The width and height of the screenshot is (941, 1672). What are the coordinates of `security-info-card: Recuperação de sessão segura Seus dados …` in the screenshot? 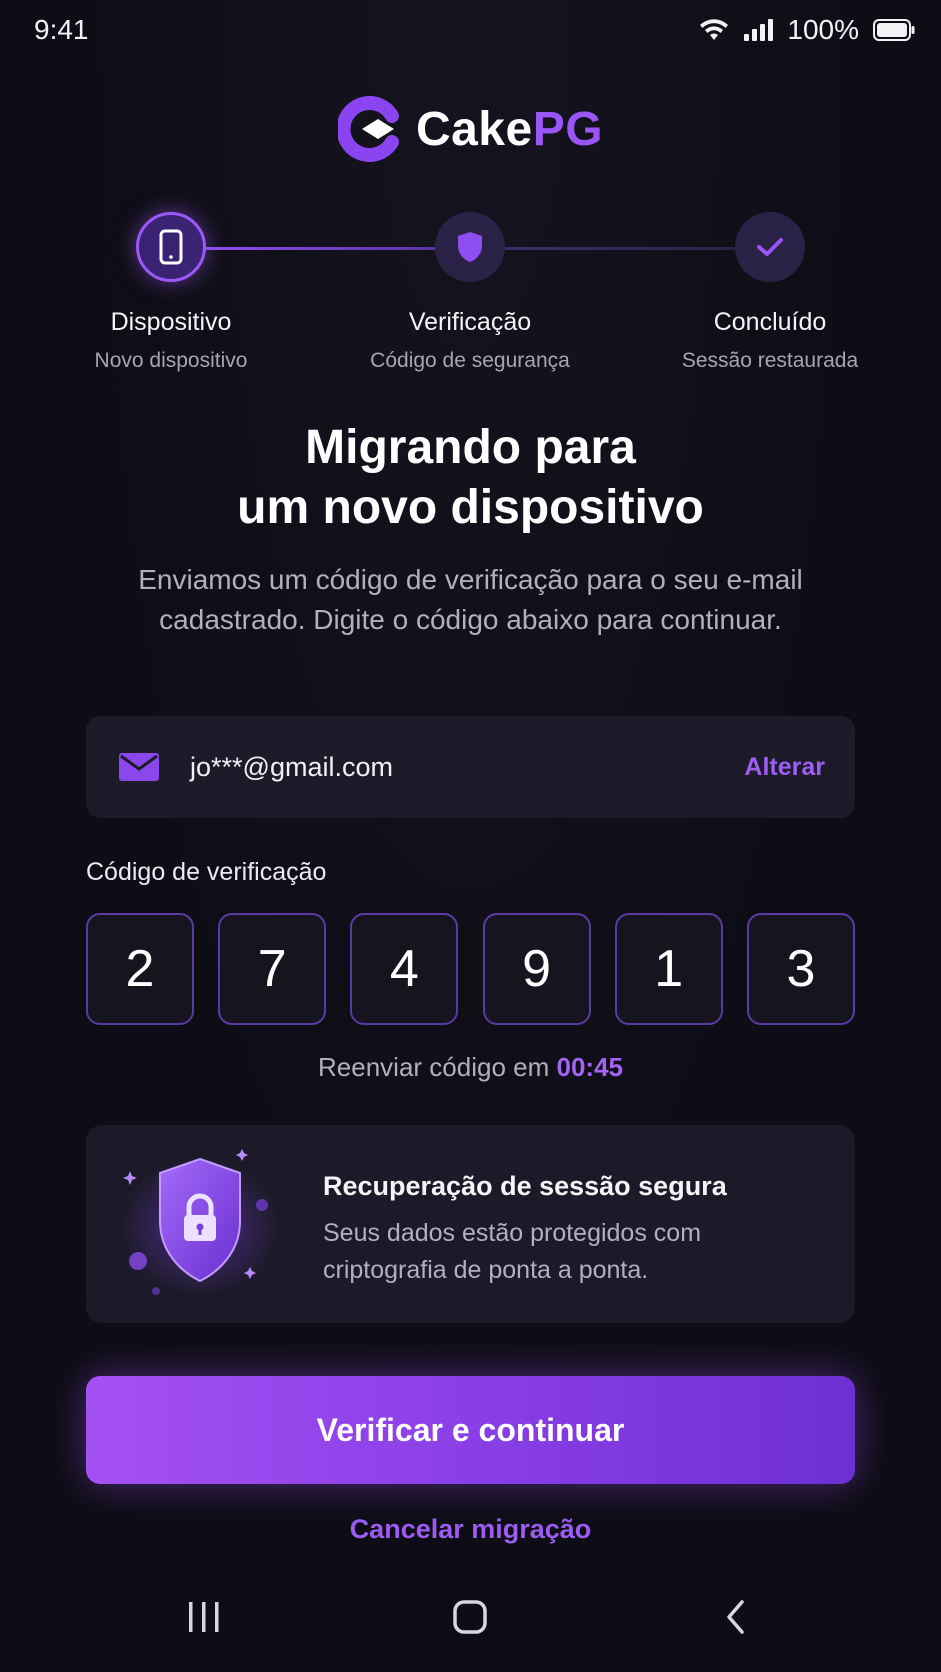 It's located at (470, 1224).